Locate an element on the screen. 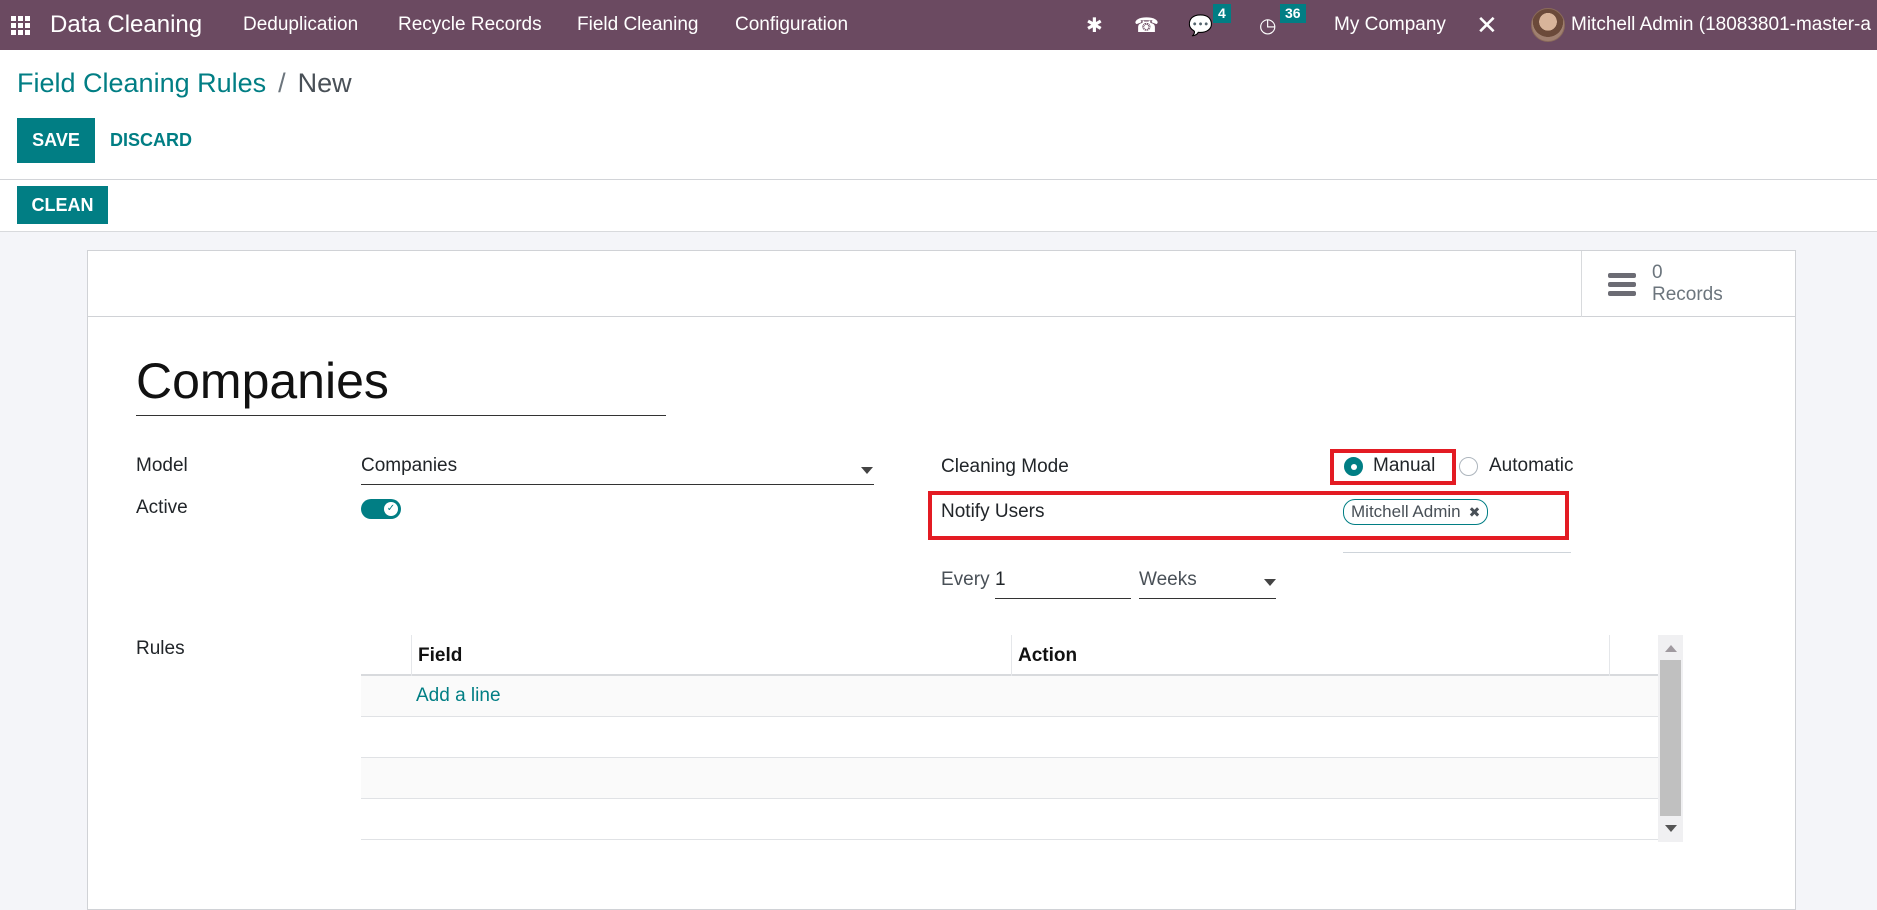 This screenshot has width=1877, height=910. apps-menu-icon is located at coordinates (22, 25).